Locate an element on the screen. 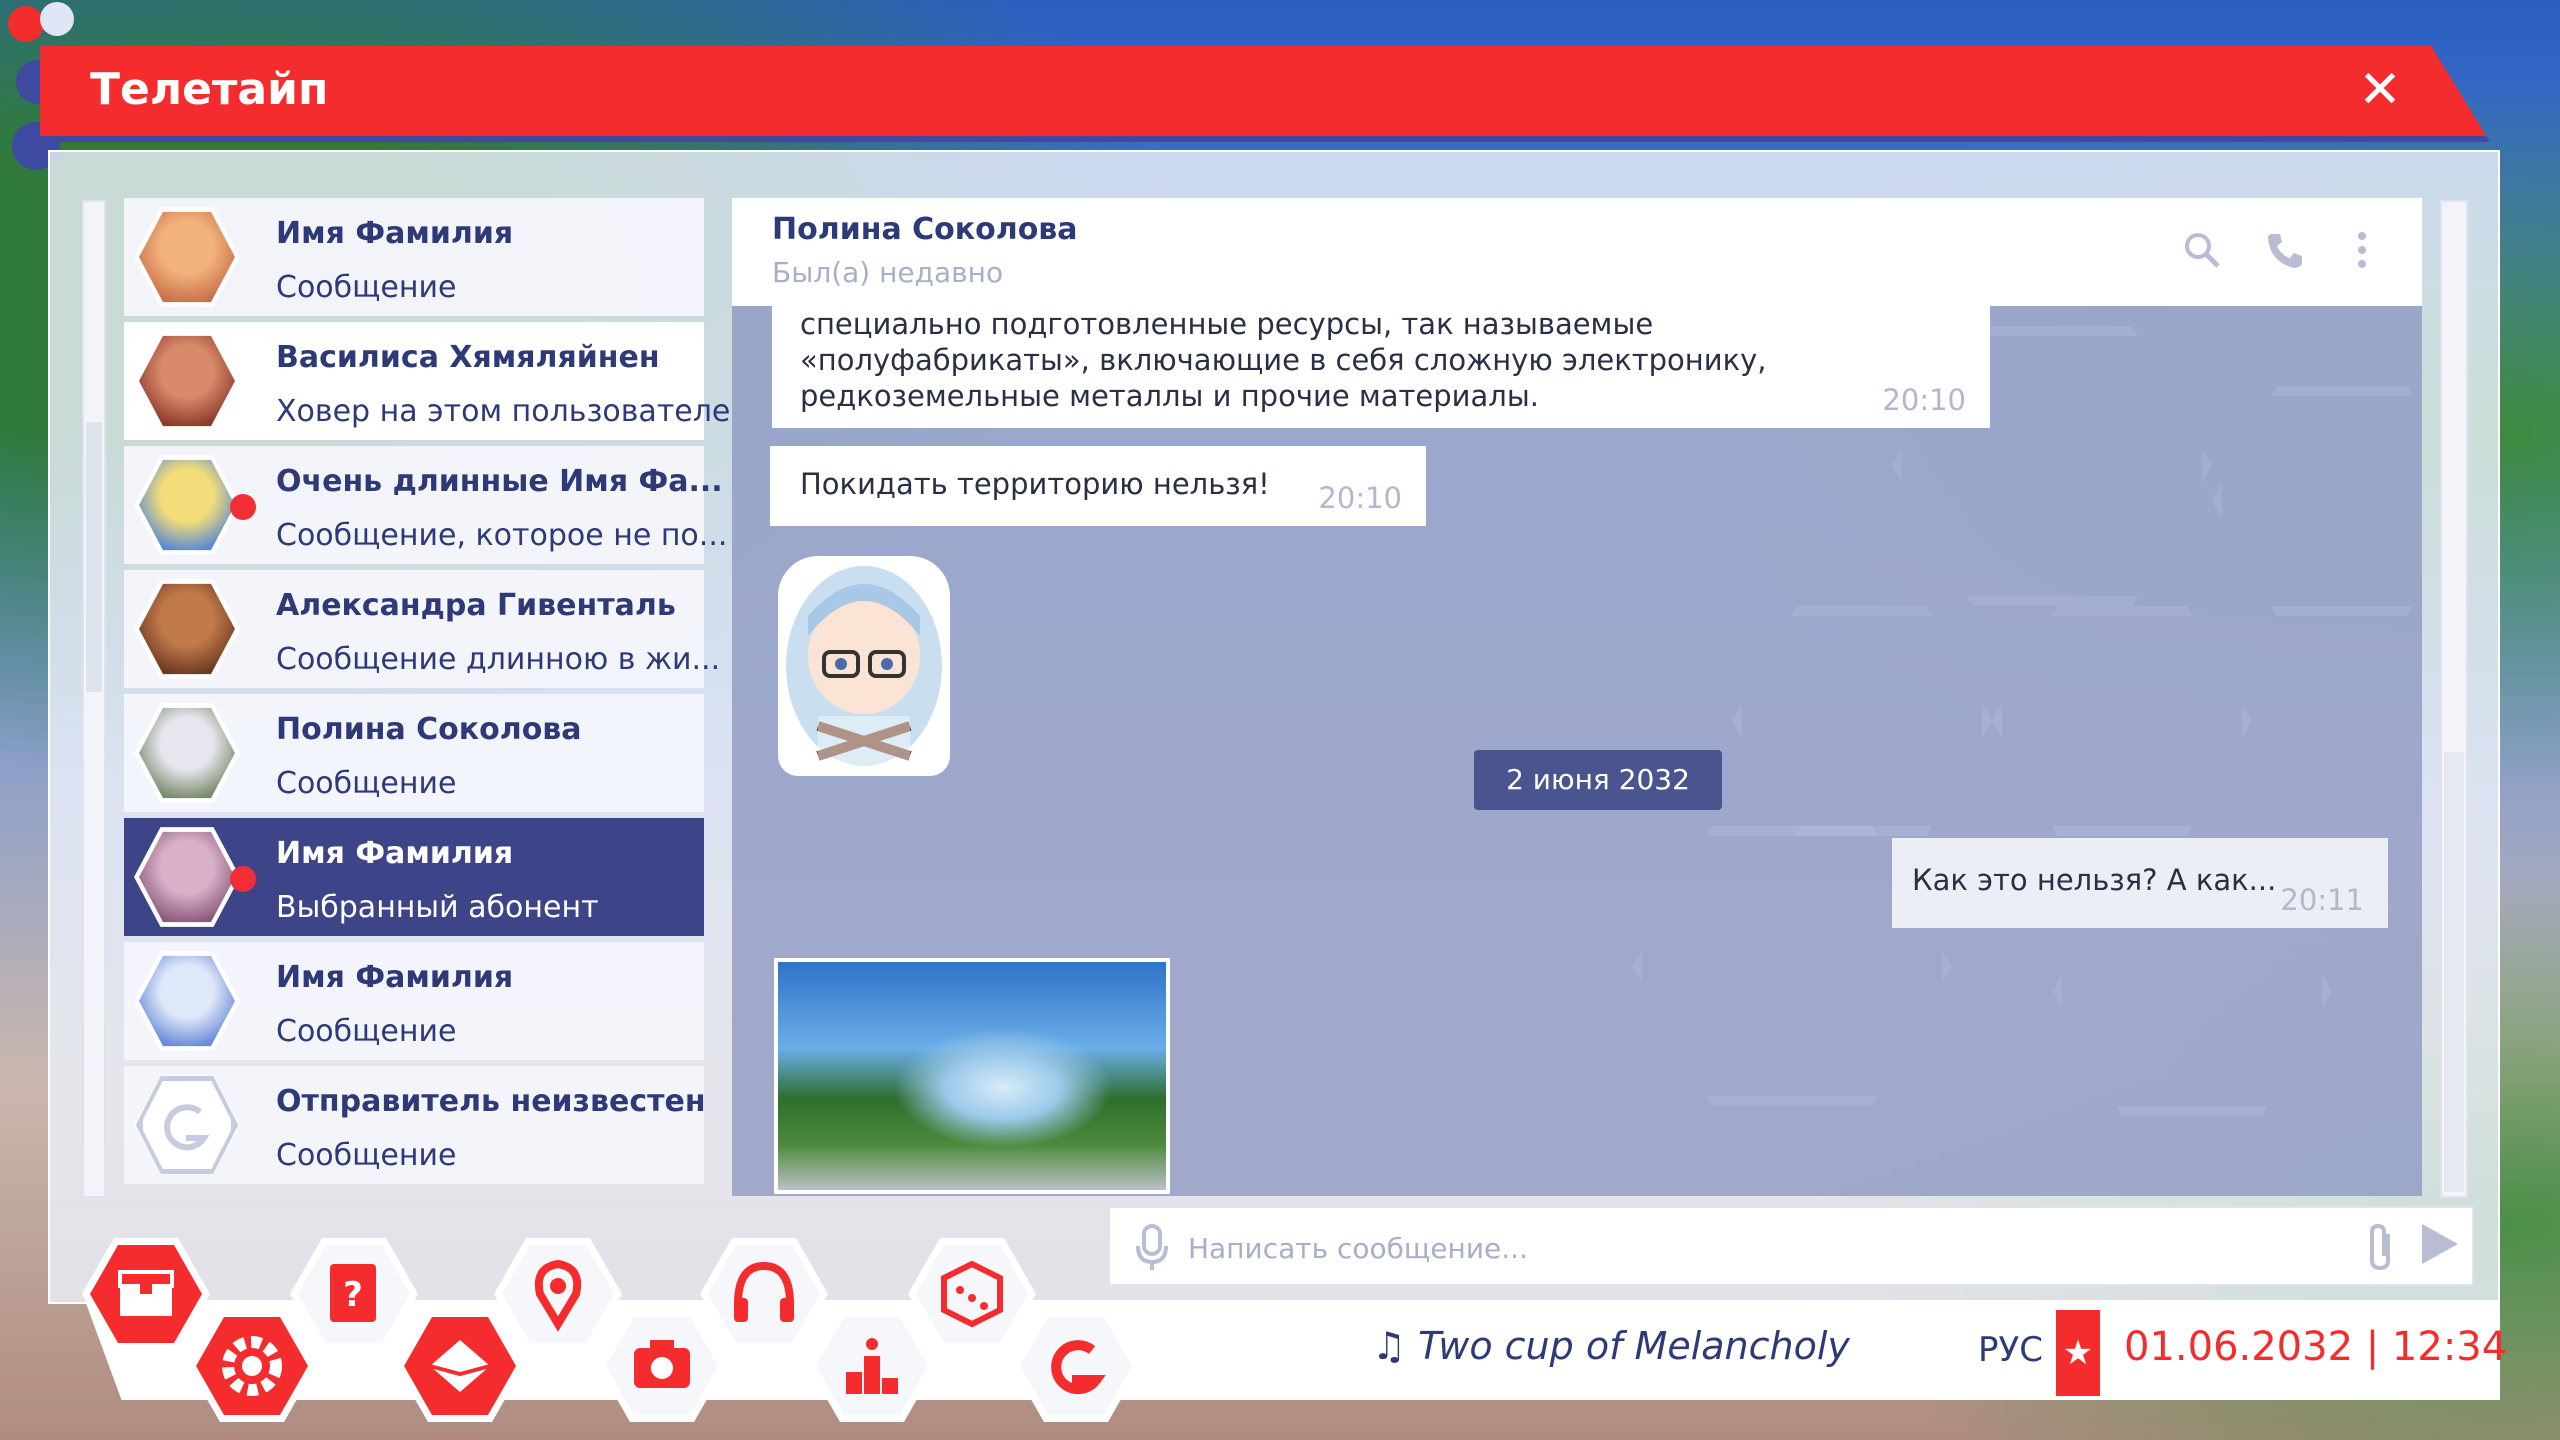 This screenshot has height=1440, width=2560. contact-name: Александра Гивенталь is located at coordinates (476, 605).